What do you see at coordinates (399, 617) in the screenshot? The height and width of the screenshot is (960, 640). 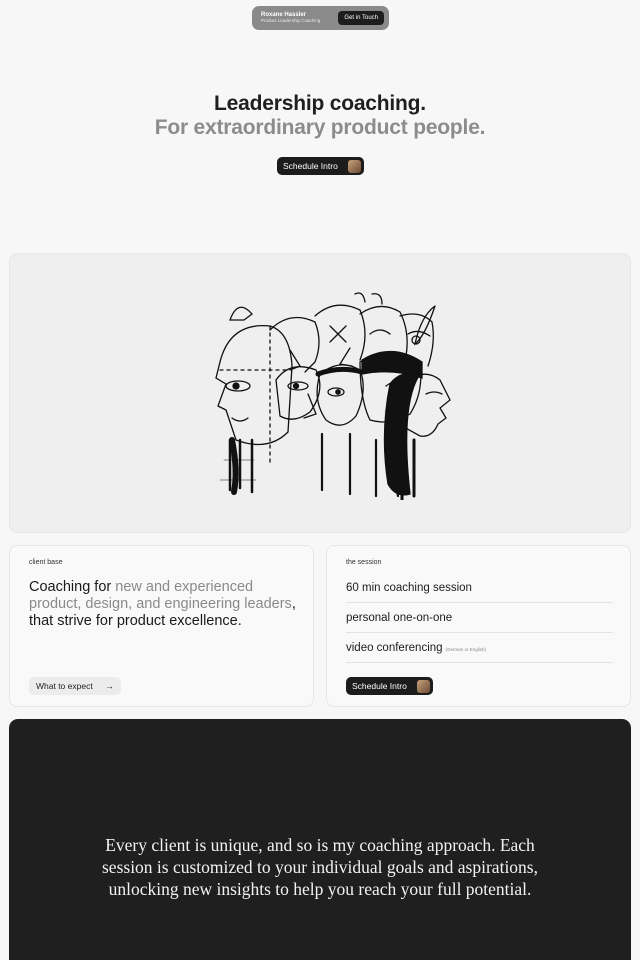 I see `session-item-text: personal one-on-one` at bounding box center [399, 617].